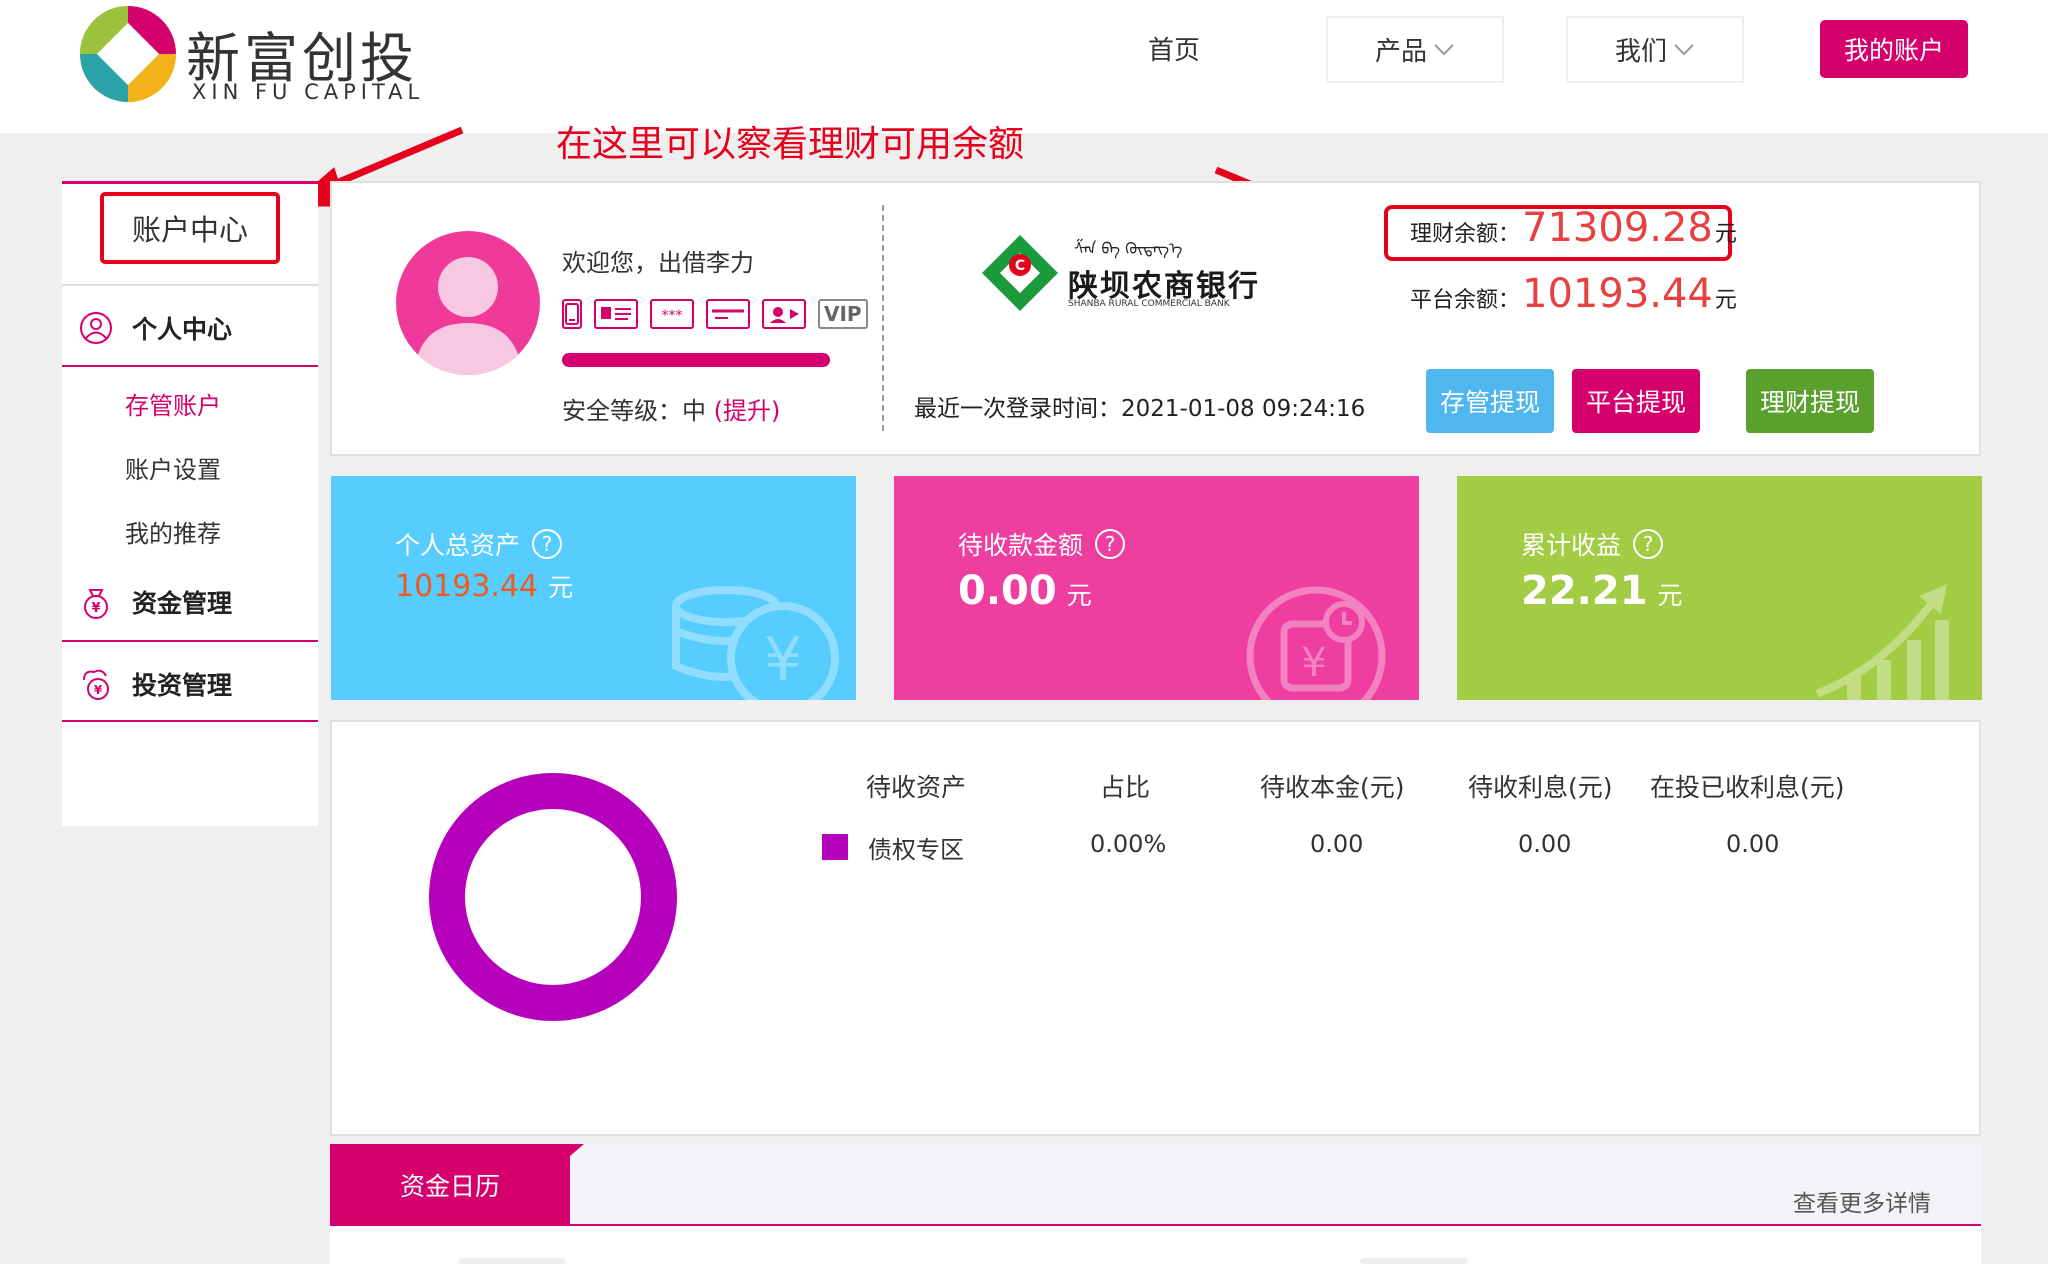  I want to click on sidebar-item-my-referrals: 我的推荐, so click(173, 531).